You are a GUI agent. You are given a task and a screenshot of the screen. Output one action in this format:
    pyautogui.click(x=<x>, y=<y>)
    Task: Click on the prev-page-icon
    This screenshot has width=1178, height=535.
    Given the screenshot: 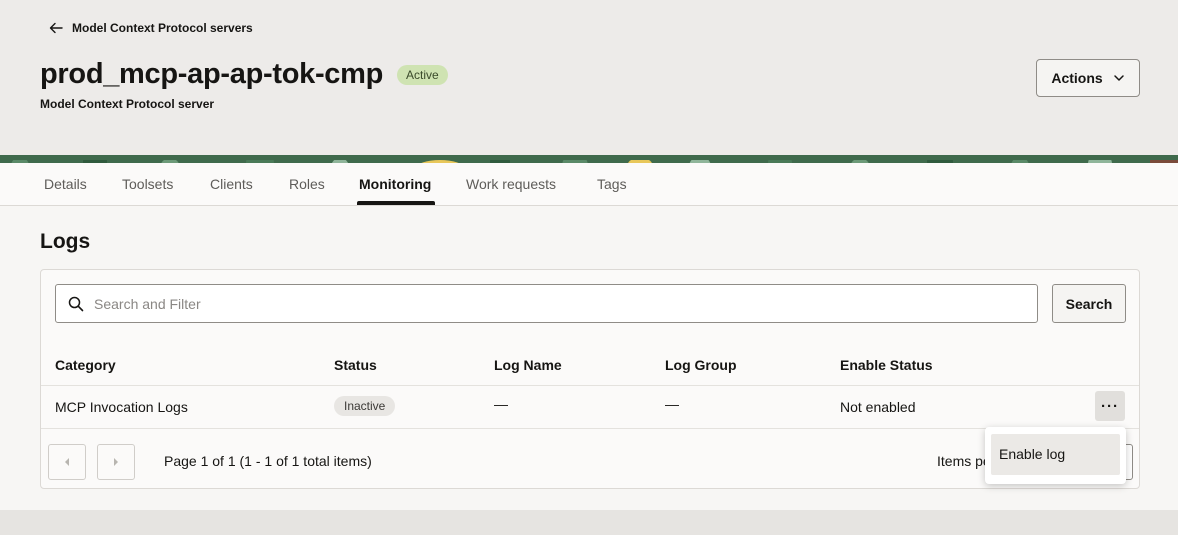 What is the action you would take?
    pyautogui.click(x=67, y=462)
    